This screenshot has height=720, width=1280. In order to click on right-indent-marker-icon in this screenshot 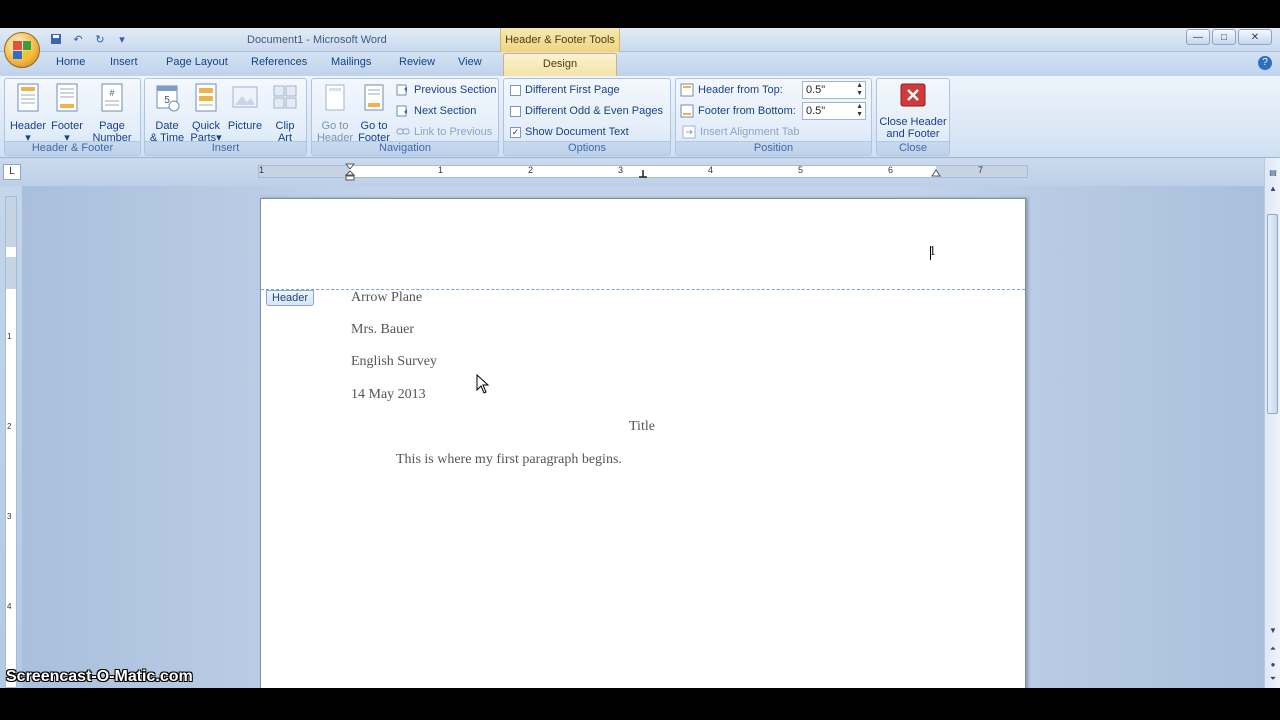, I will do `click(936, 174)`.